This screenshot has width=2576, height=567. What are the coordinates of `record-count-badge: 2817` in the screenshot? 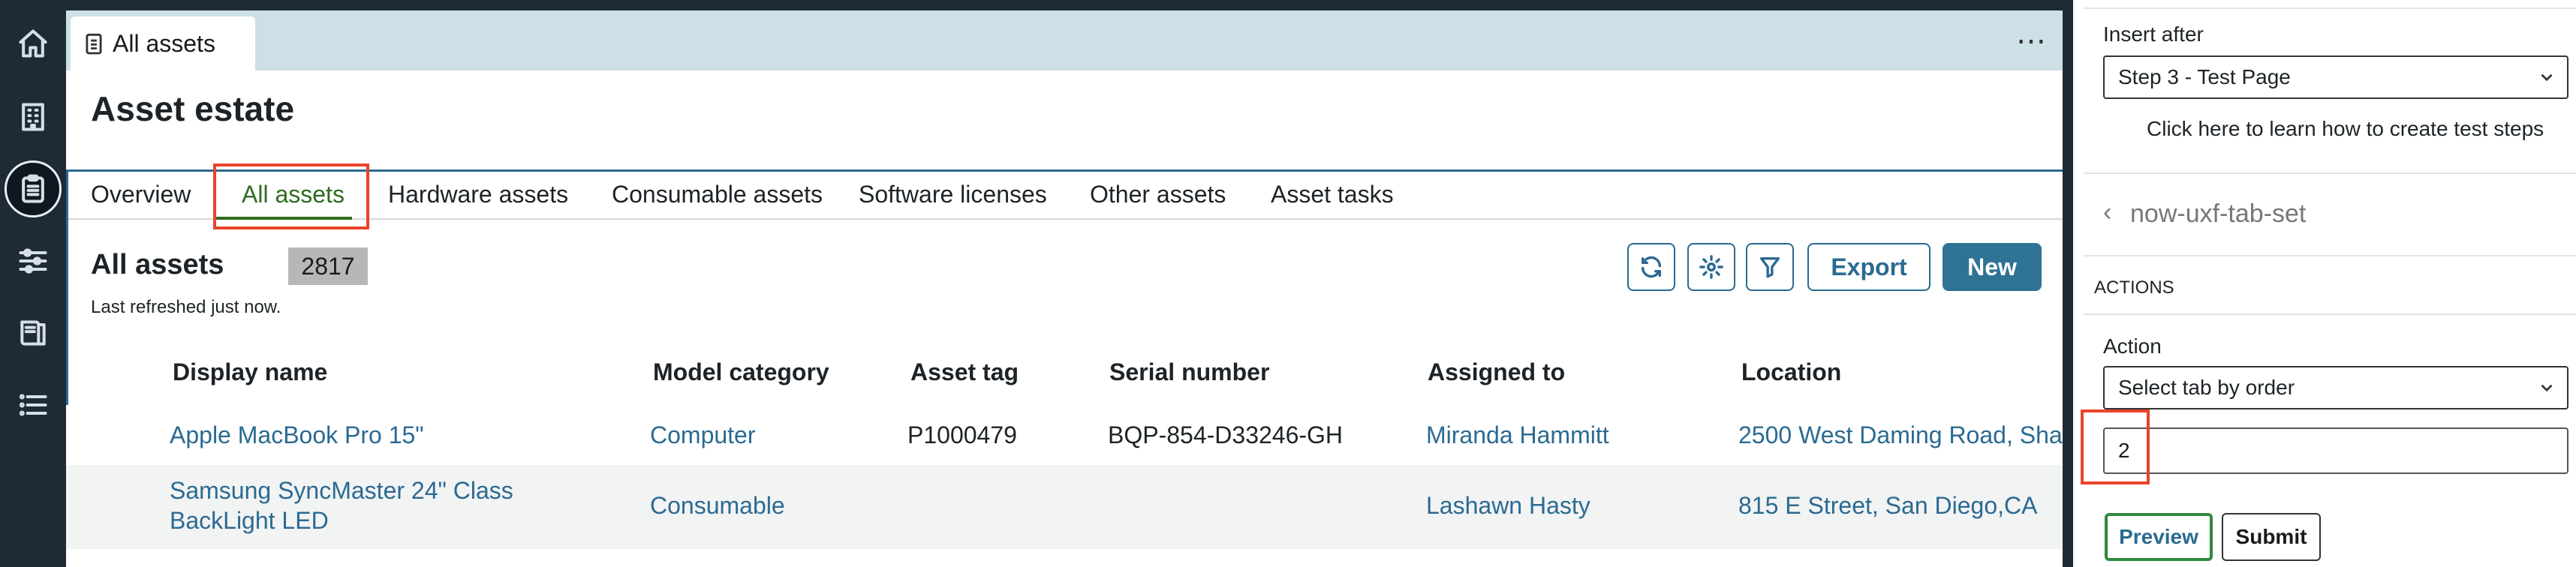 It's located at (328, 266).